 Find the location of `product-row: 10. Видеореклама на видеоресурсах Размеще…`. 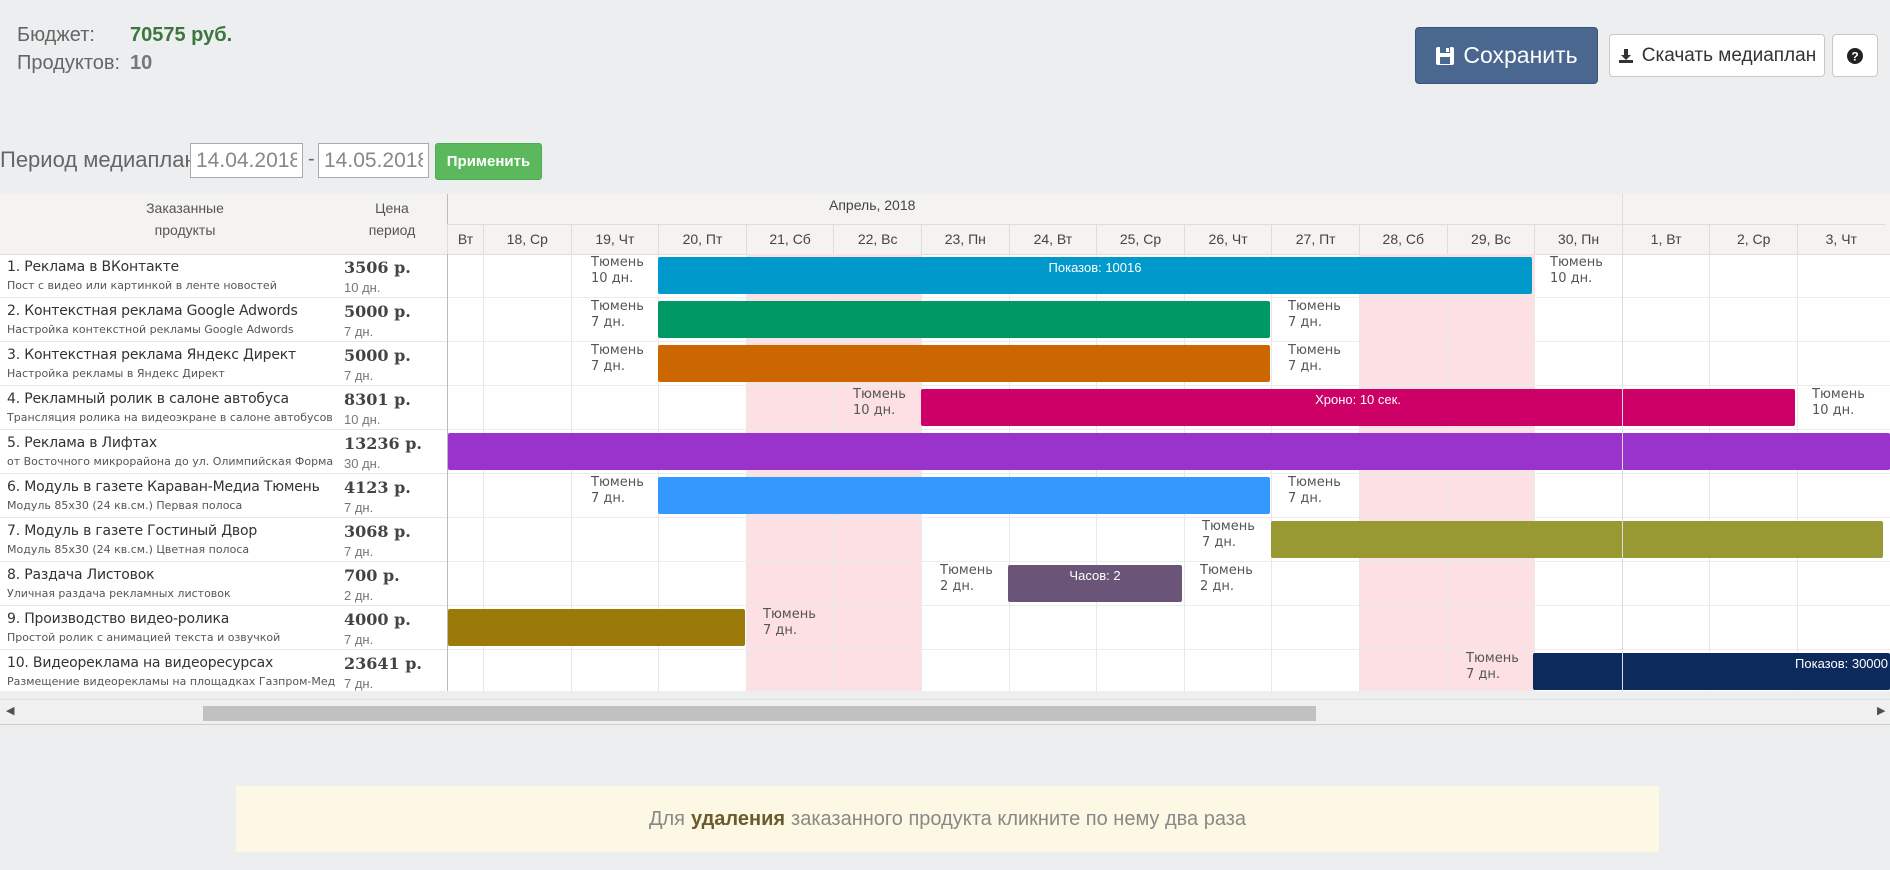

product-row: 10. Видеореклама на видеоресурсах Размеще… is located at coordinates (223, 670).